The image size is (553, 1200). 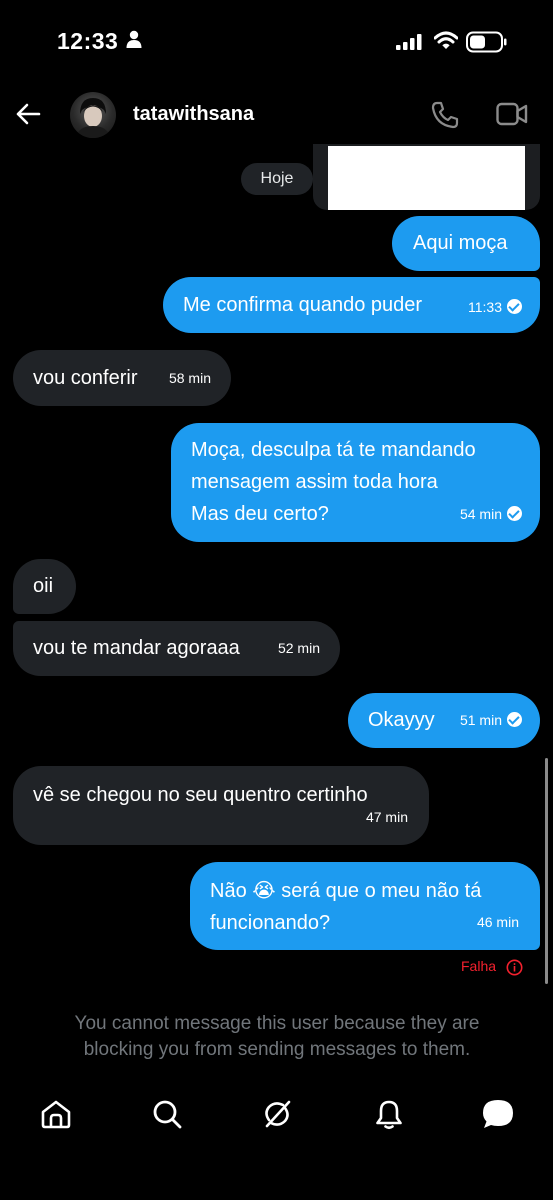 What do you see at coordinates (381, 891) in the screenshot?
I see `message-text: será que o meu não tá` at bounding box center [381, 891].